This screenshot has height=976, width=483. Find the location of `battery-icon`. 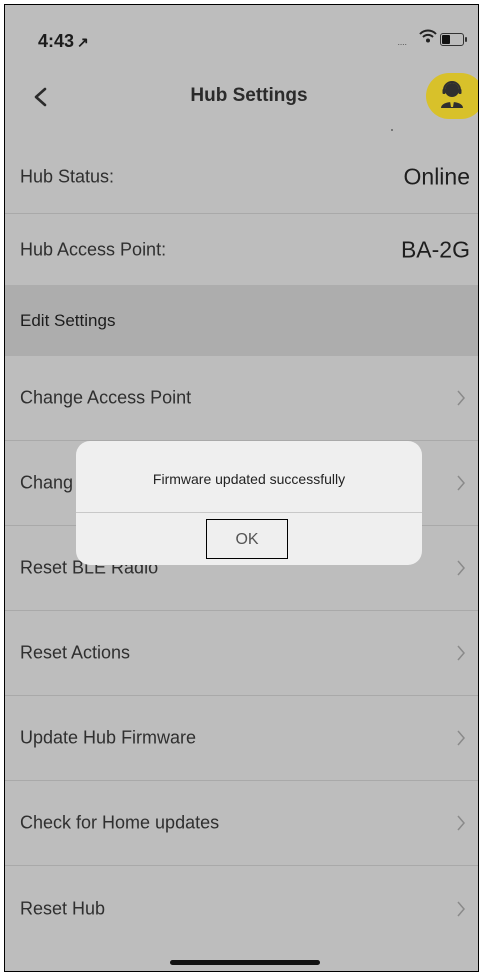

battery-icon is located at coordinates (453, 39).